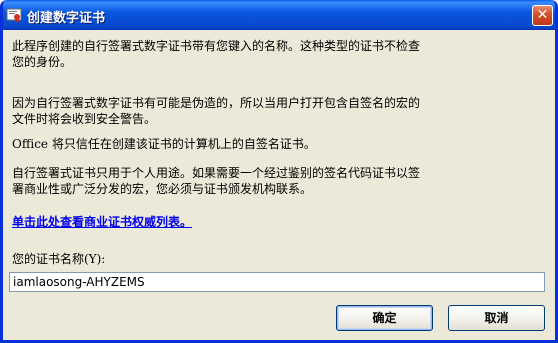 The image size is (558, 343). I want to click on ok-button: 确定, so click(384, 318).